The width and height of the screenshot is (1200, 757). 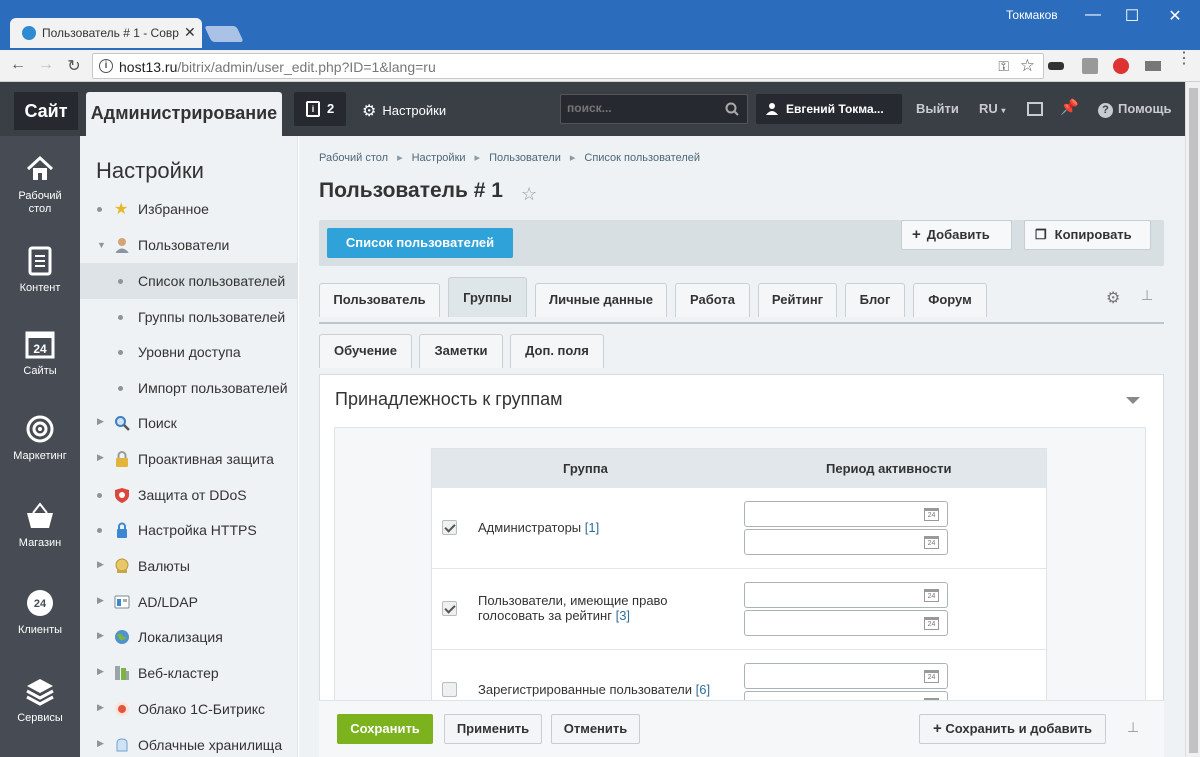 I want to click on group-id-link: [1], so click(x=592, y=527).